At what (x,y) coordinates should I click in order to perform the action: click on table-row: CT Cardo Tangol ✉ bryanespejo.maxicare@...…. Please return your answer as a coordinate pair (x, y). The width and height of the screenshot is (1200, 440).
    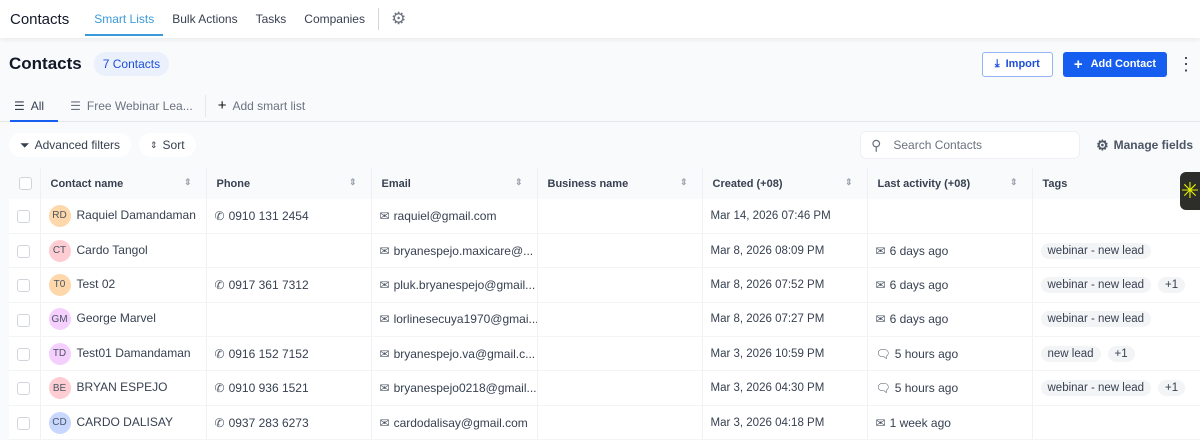
    Looking at the image, I should click on (604, 251).